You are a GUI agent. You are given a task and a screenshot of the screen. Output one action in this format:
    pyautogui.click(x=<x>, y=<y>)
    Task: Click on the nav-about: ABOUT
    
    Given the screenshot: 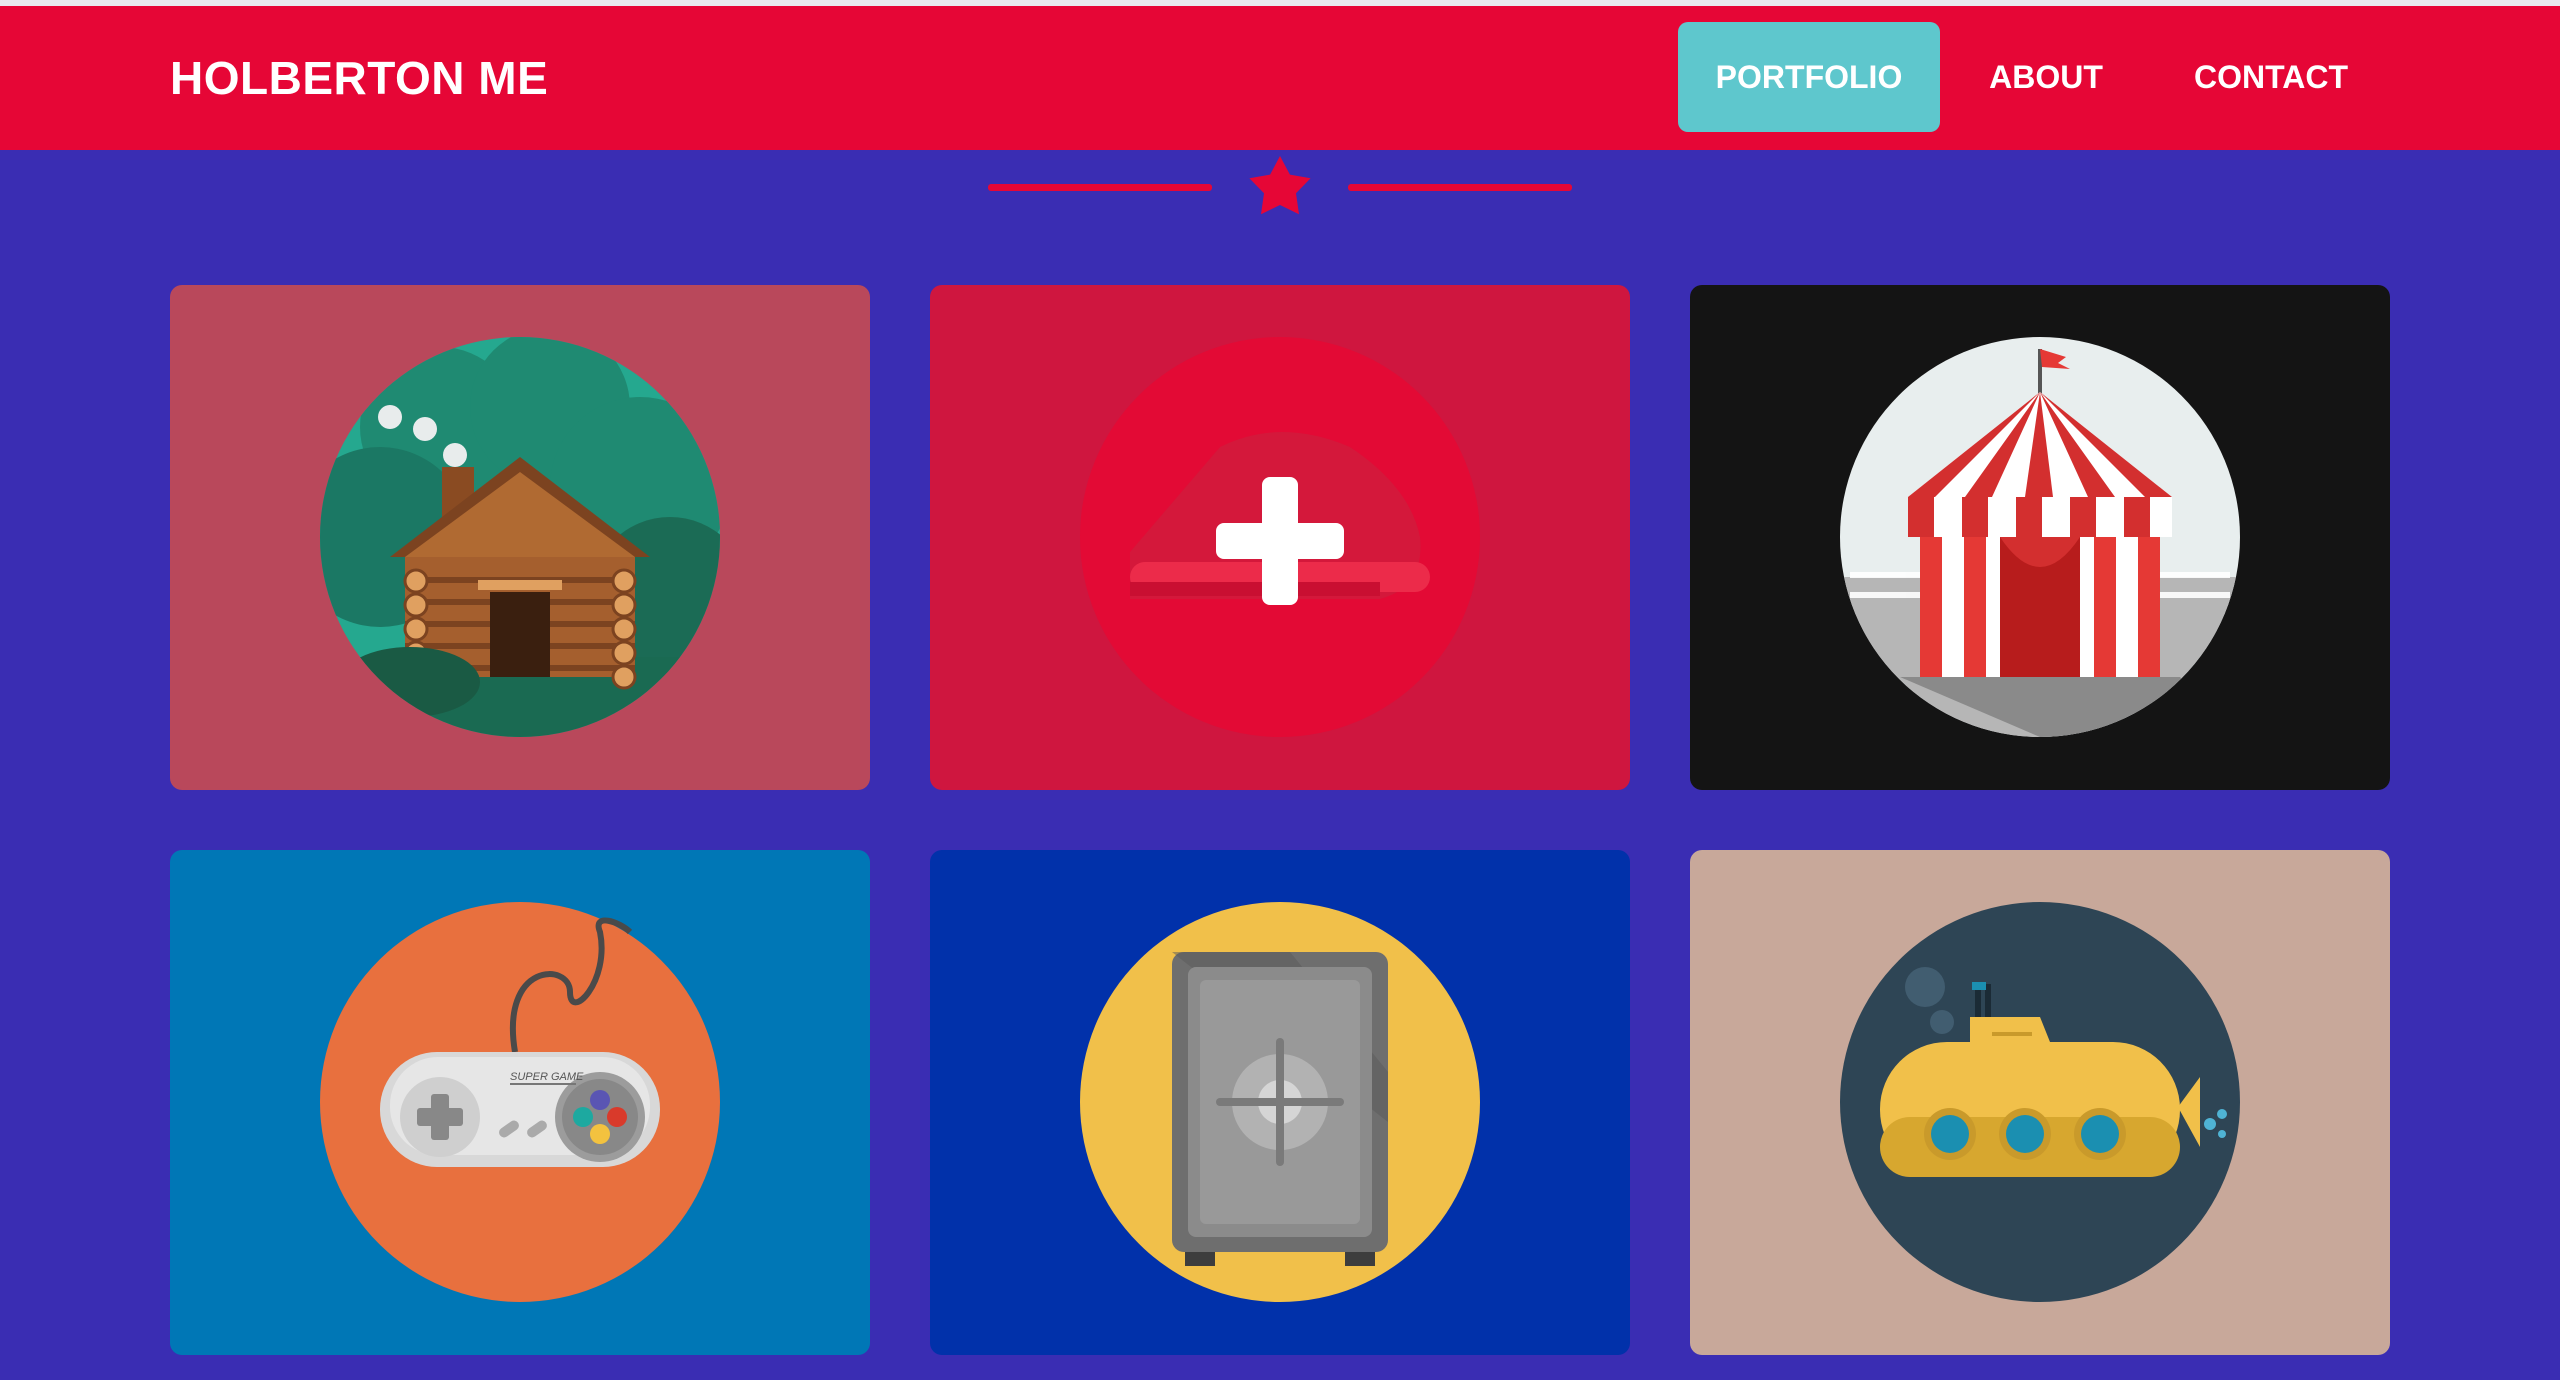 What is the action you would take?
    pyautogui.click(x=2046, y=77)
    